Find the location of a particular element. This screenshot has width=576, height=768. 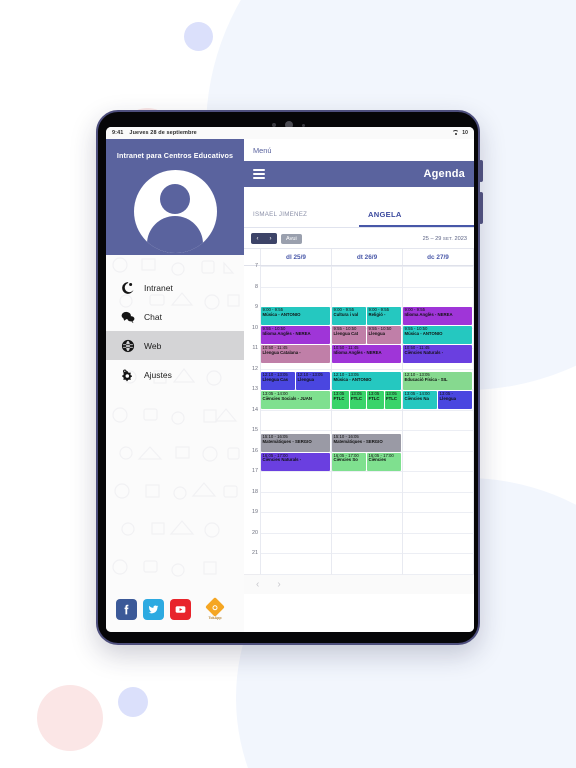

event-title: Religió - is located at coordinates (377, 314).